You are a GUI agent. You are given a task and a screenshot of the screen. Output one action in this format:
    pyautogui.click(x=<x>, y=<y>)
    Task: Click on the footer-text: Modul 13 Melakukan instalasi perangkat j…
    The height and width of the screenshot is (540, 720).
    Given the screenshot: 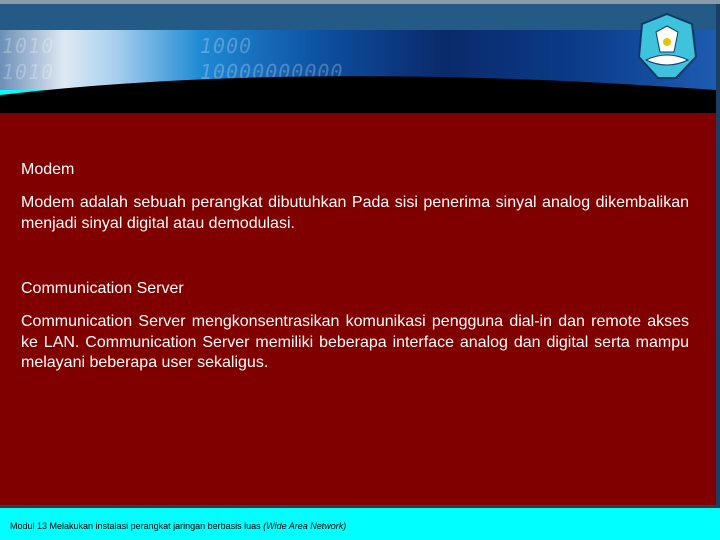 What is the action you would take?
    pyautogui.click(x=137, y=526)
    